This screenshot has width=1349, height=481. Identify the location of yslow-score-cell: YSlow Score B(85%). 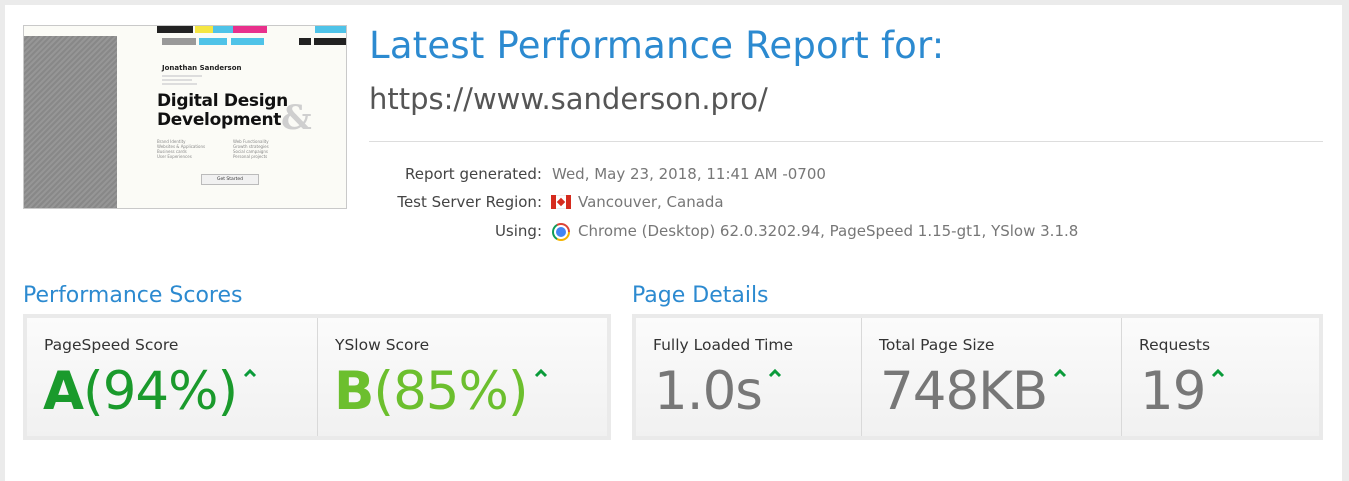
(462, 377).